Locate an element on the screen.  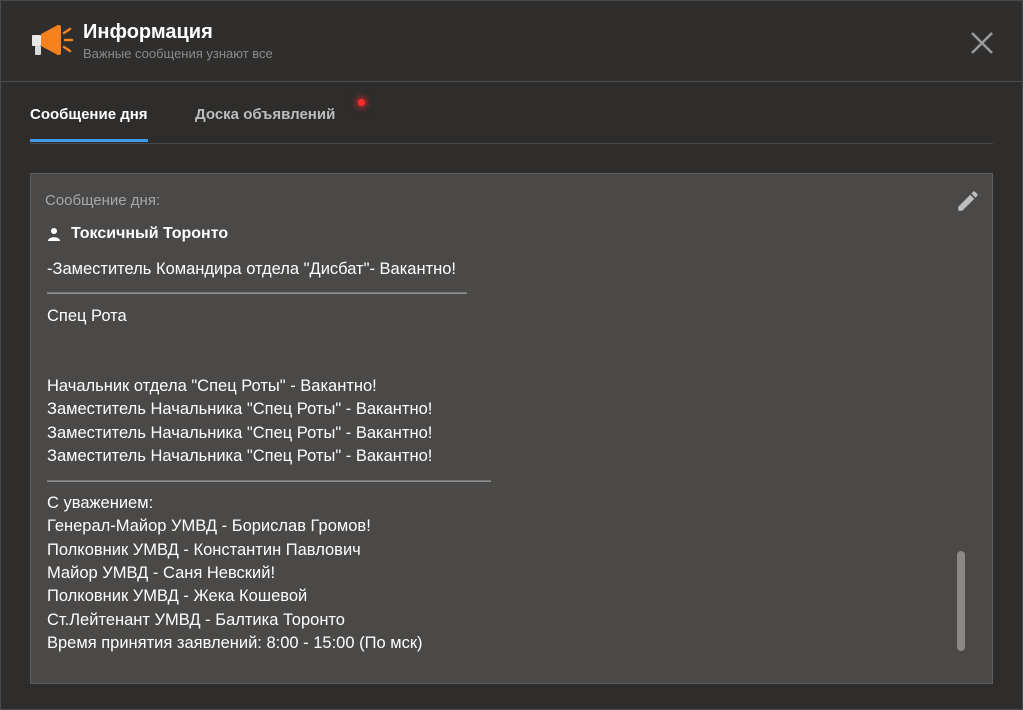
scrollbar-thumb is located at coordinates (961, 601).